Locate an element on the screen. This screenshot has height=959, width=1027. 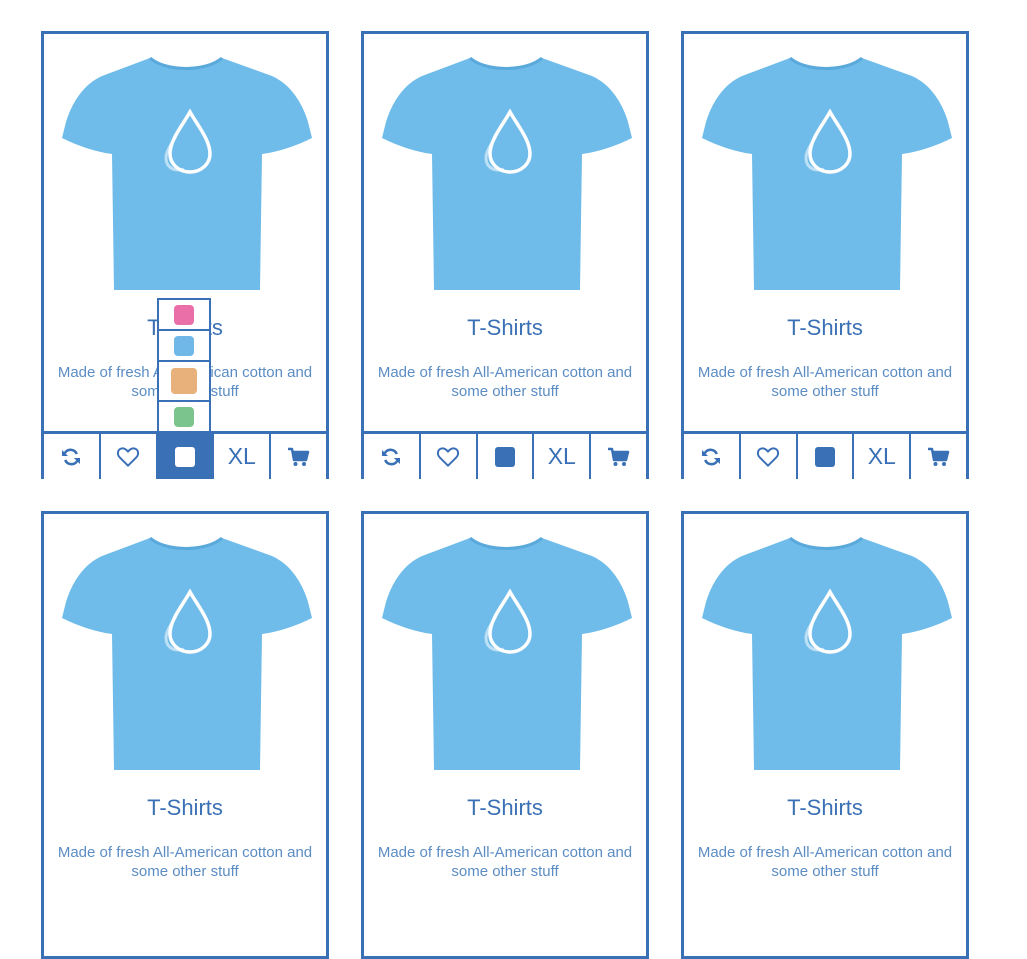
color-option-orange is located at coordinates (184, 380).